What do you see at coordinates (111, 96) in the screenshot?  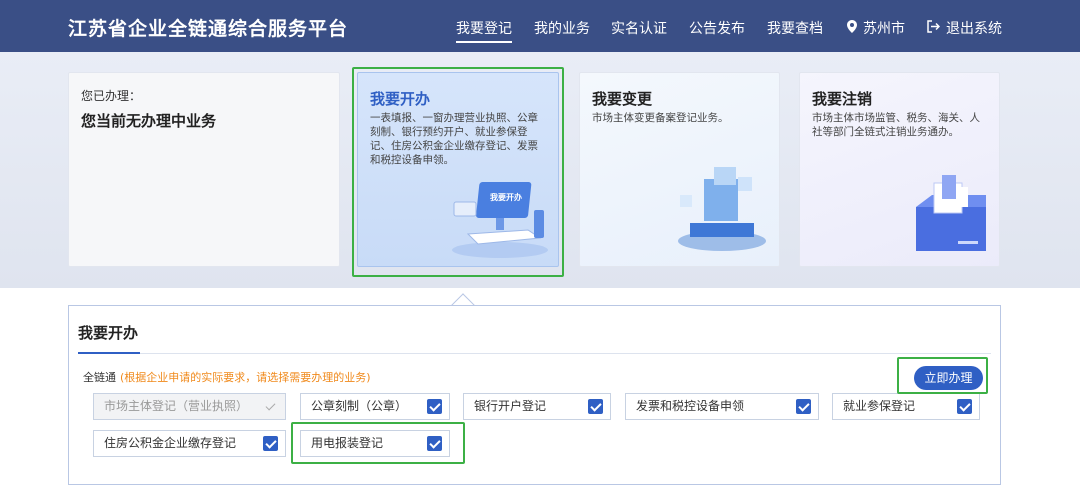 I see `status-sub-label: 您已办理：` at bounding box center [111, 96].